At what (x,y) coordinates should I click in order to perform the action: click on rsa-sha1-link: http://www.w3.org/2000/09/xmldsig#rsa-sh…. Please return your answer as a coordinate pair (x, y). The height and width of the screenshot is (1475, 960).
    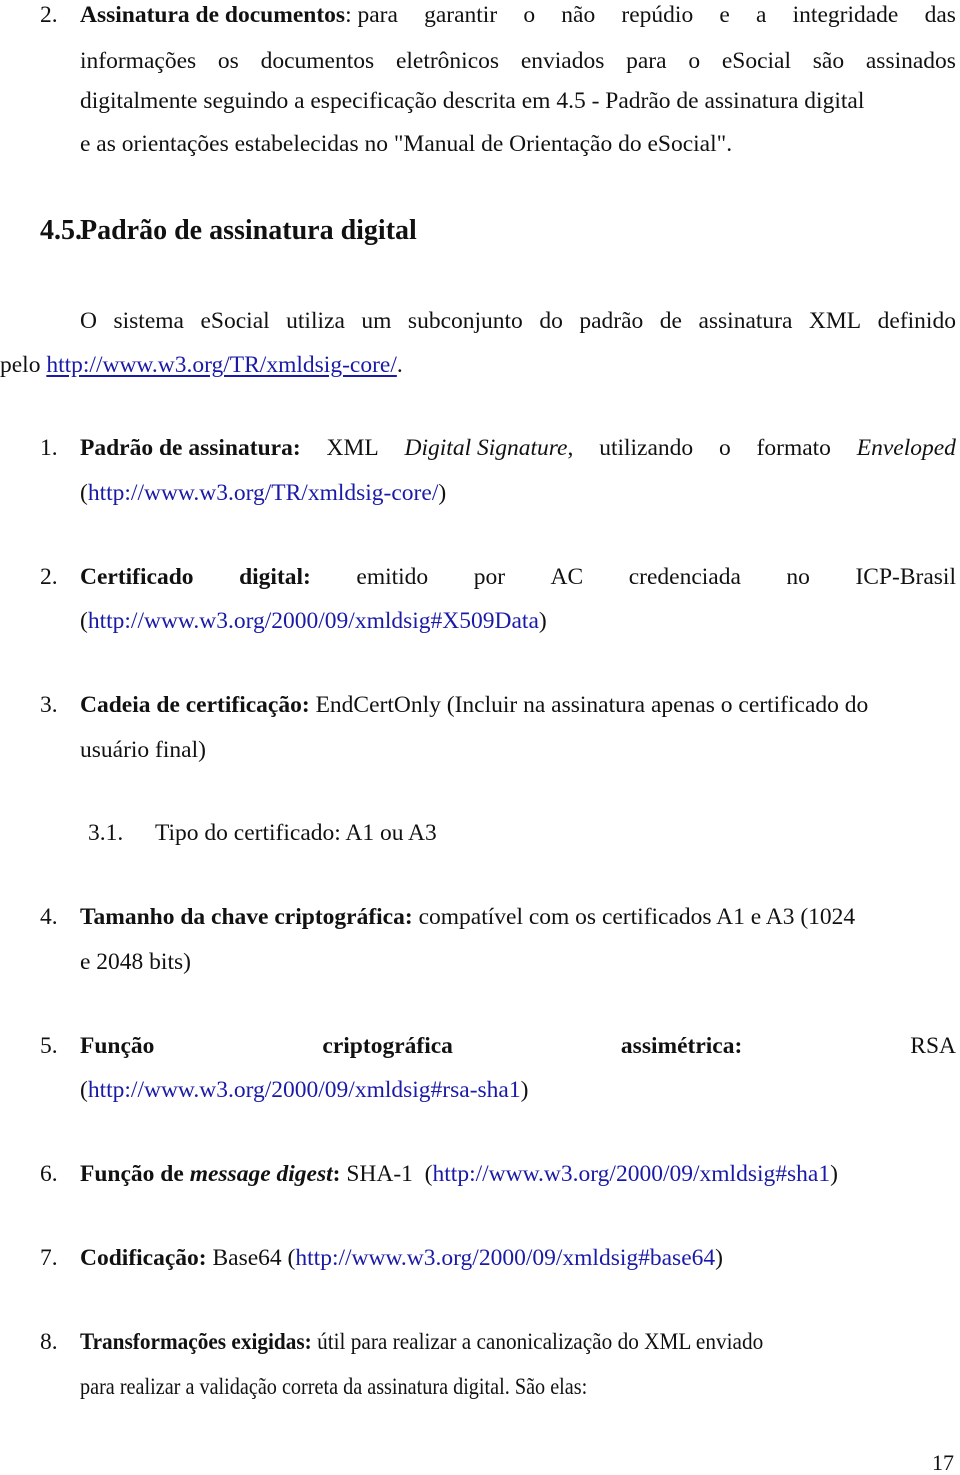
    Looking at the image, I should click on (304, 1090).